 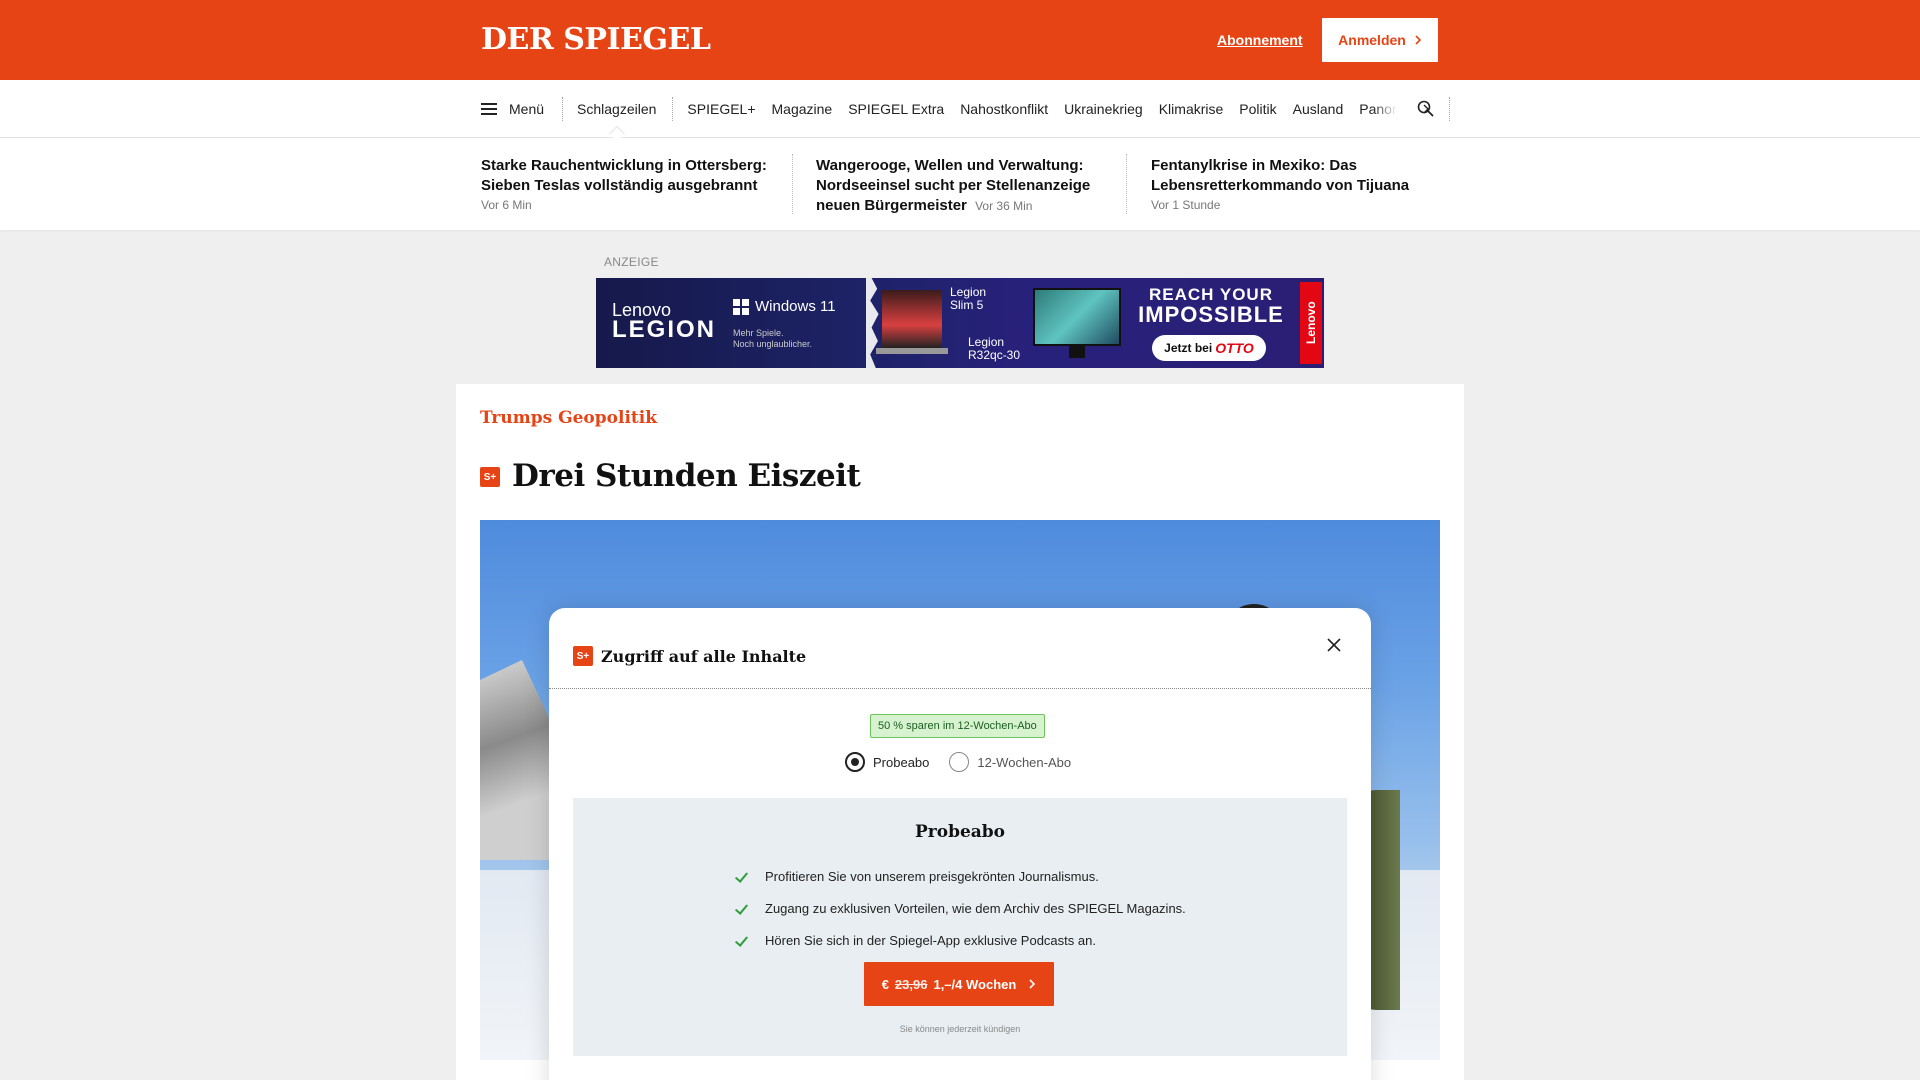 I want to click on nav-item-ausland: Ausland, so click(x=1318, y=109).